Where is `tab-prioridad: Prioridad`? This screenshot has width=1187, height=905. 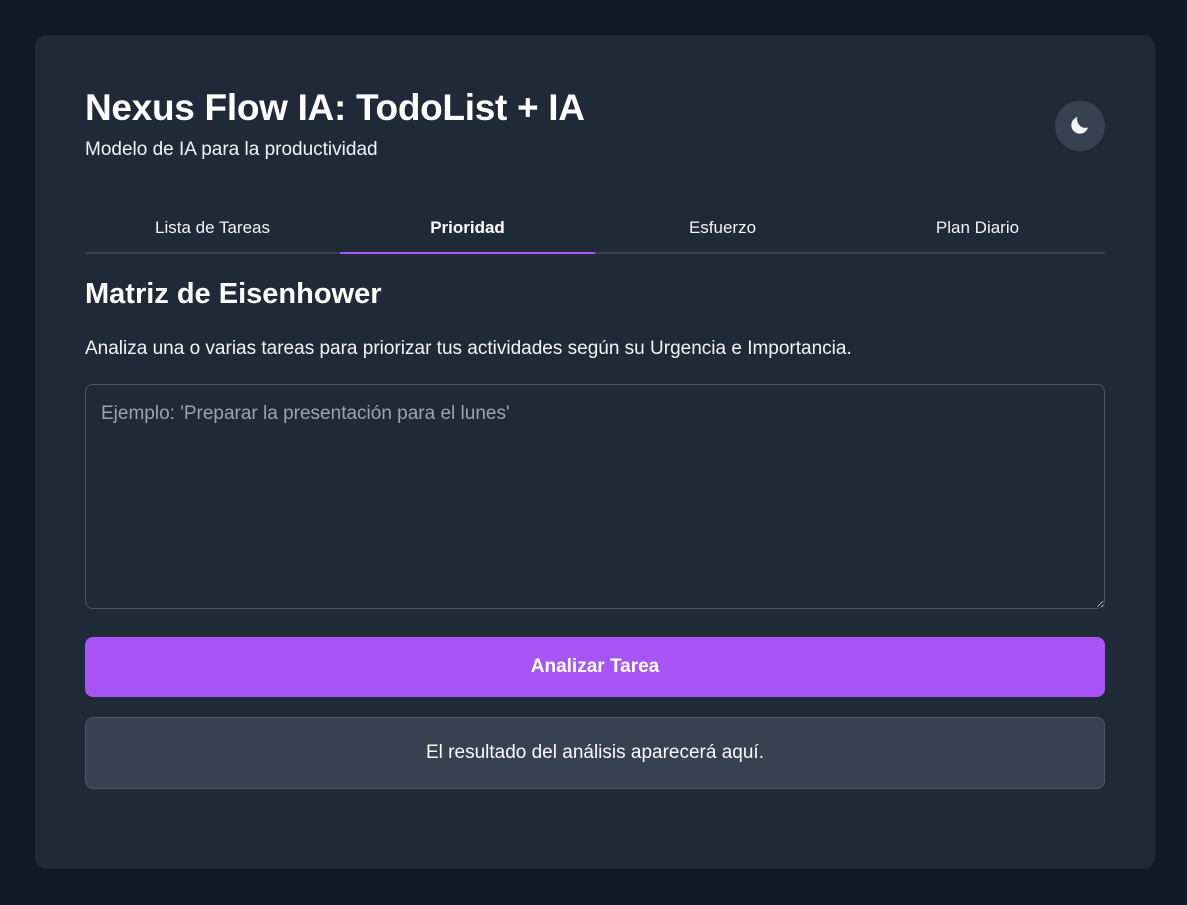 tab-prioridad: Prioridad is located at coordinates (467, 232).